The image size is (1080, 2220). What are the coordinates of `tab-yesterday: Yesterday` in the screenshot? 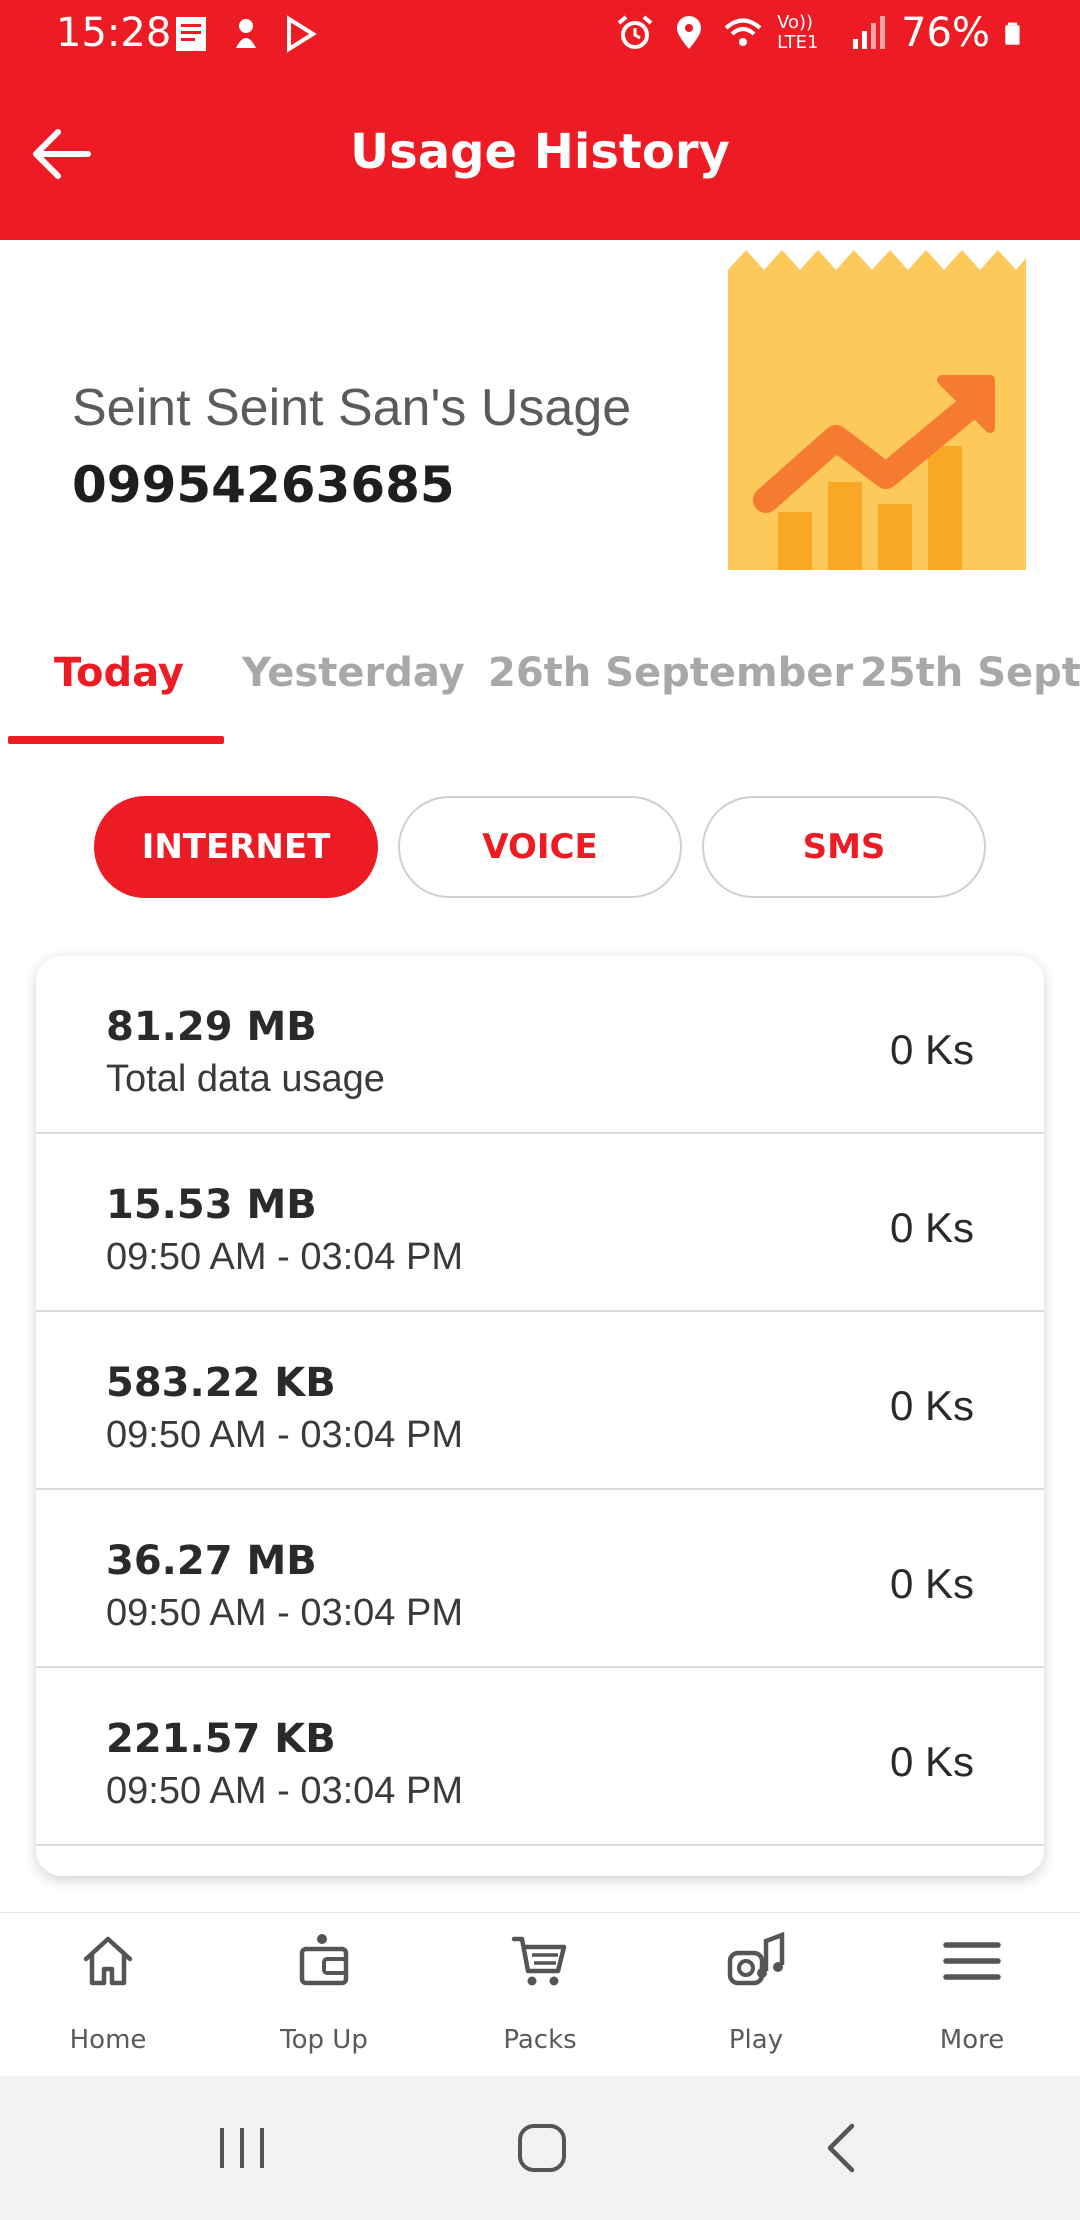 It's located at (353, 673).